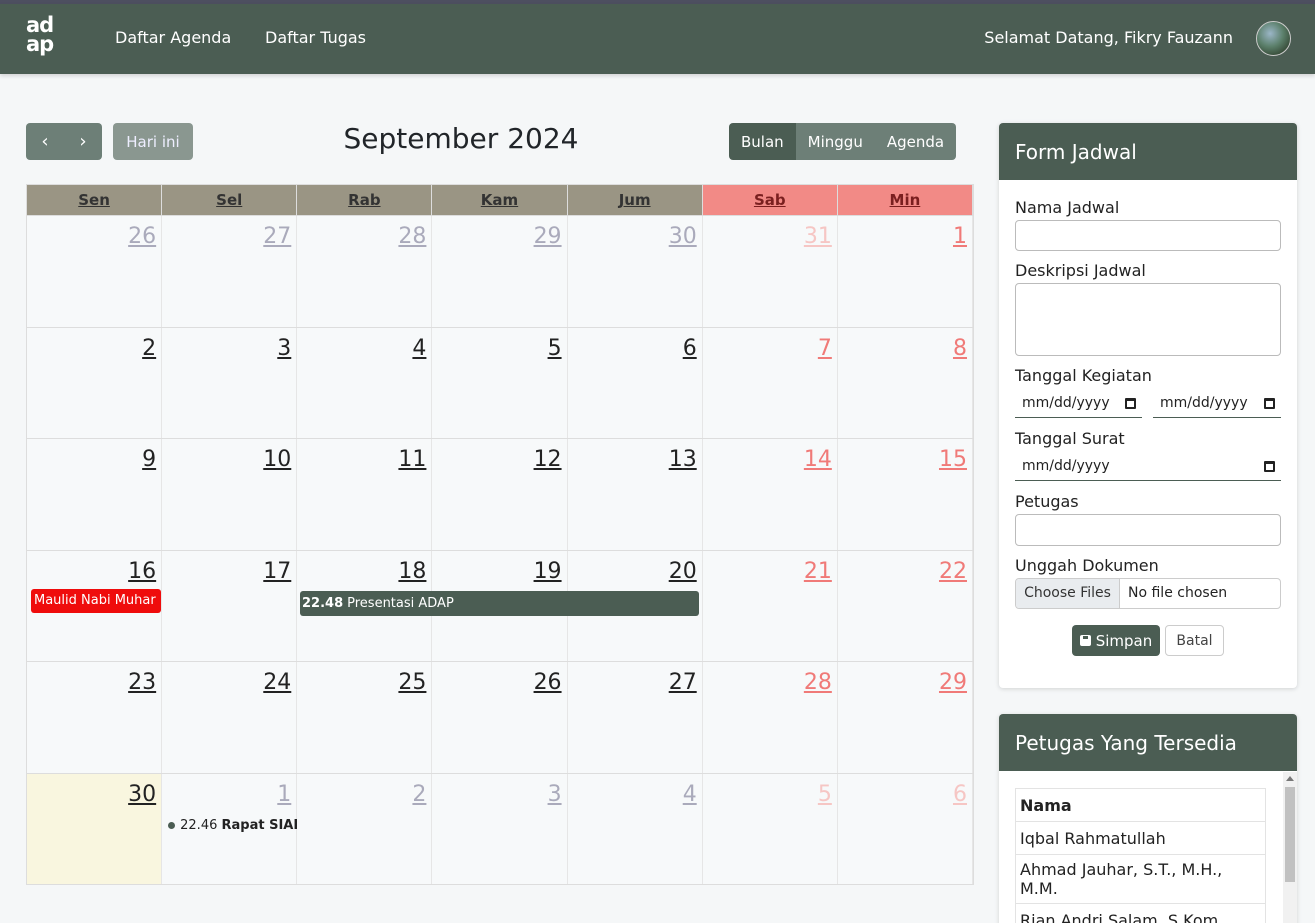 The image size is (1315, 923). What do you see at coordinates (500, 200) in the screenshot?
I see `weekday-kam: Kam` at bounding box center [500, 200].